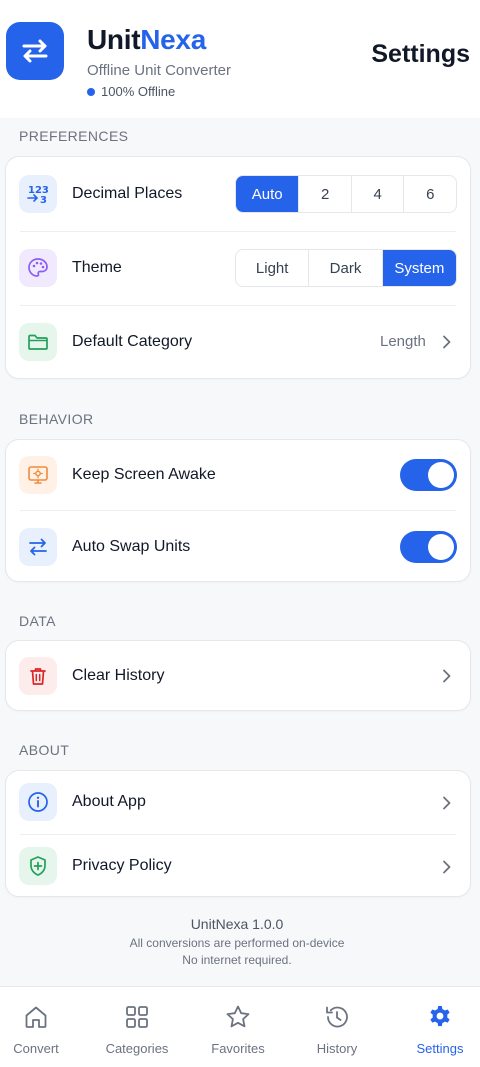 The width and height of the screenshot is (480, 1067). I want to click on tab-categories-label: Categories, so click(137, 1048).